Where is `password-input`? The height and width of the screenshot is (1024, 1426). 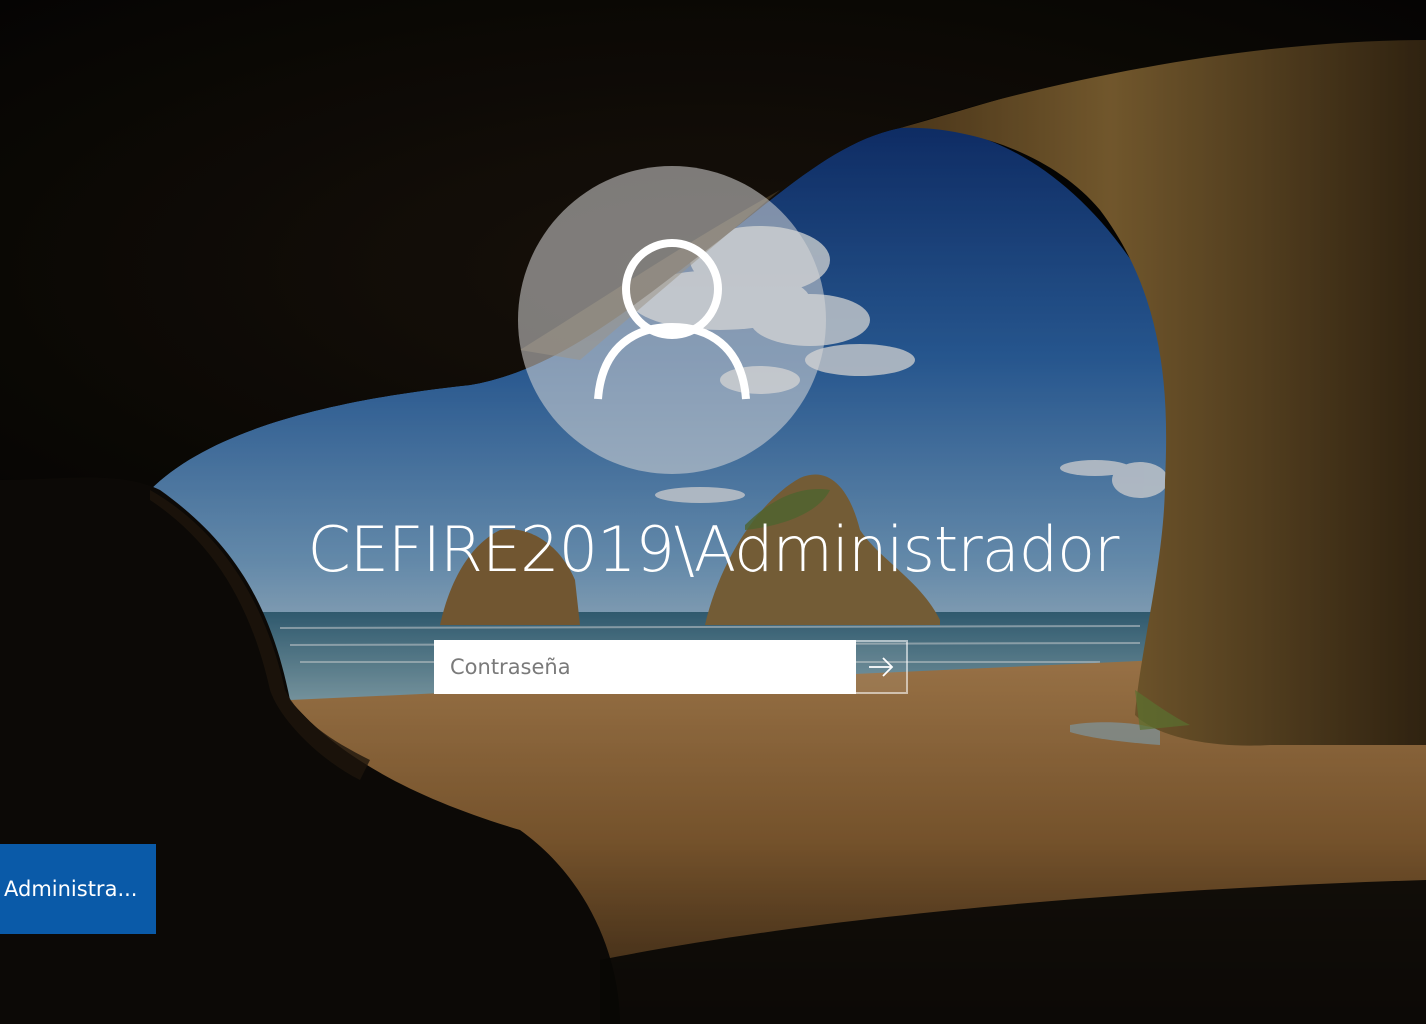 password-input is located at coordinates (645, 667).